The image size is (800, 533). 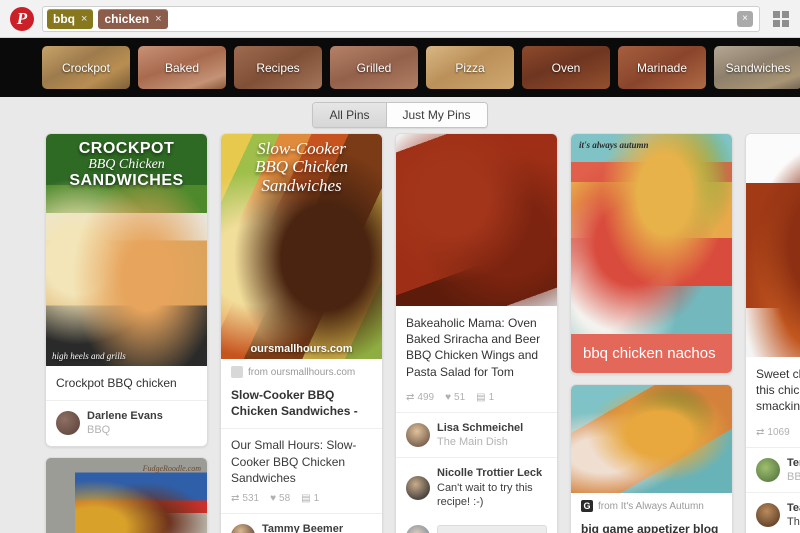 I want to click on pin-title: Slow-Cooker BBQ Chicken Sandwiches -, so click(x=294, y=403).